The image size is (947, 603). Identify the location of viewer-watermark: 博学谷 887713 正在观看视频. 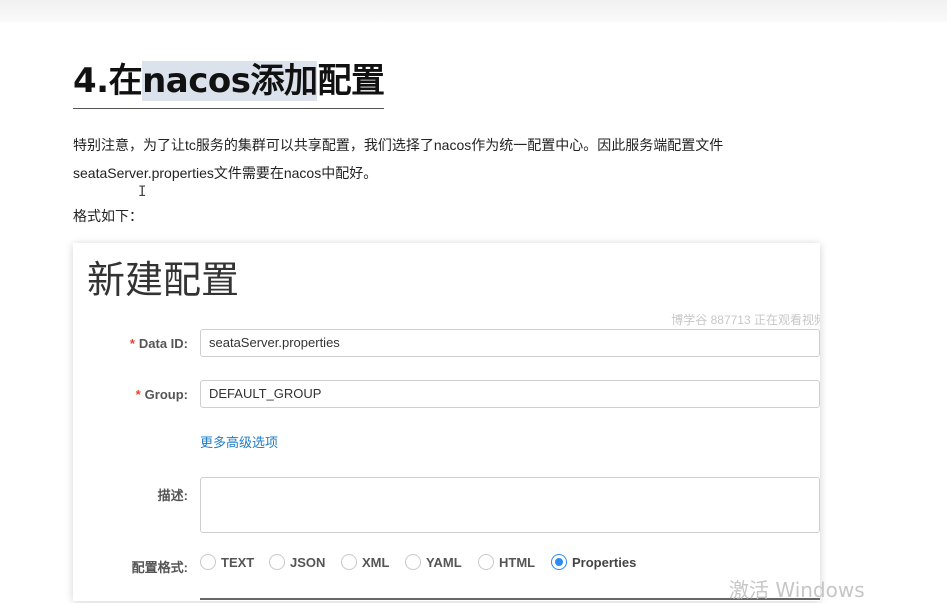
(745, 320).